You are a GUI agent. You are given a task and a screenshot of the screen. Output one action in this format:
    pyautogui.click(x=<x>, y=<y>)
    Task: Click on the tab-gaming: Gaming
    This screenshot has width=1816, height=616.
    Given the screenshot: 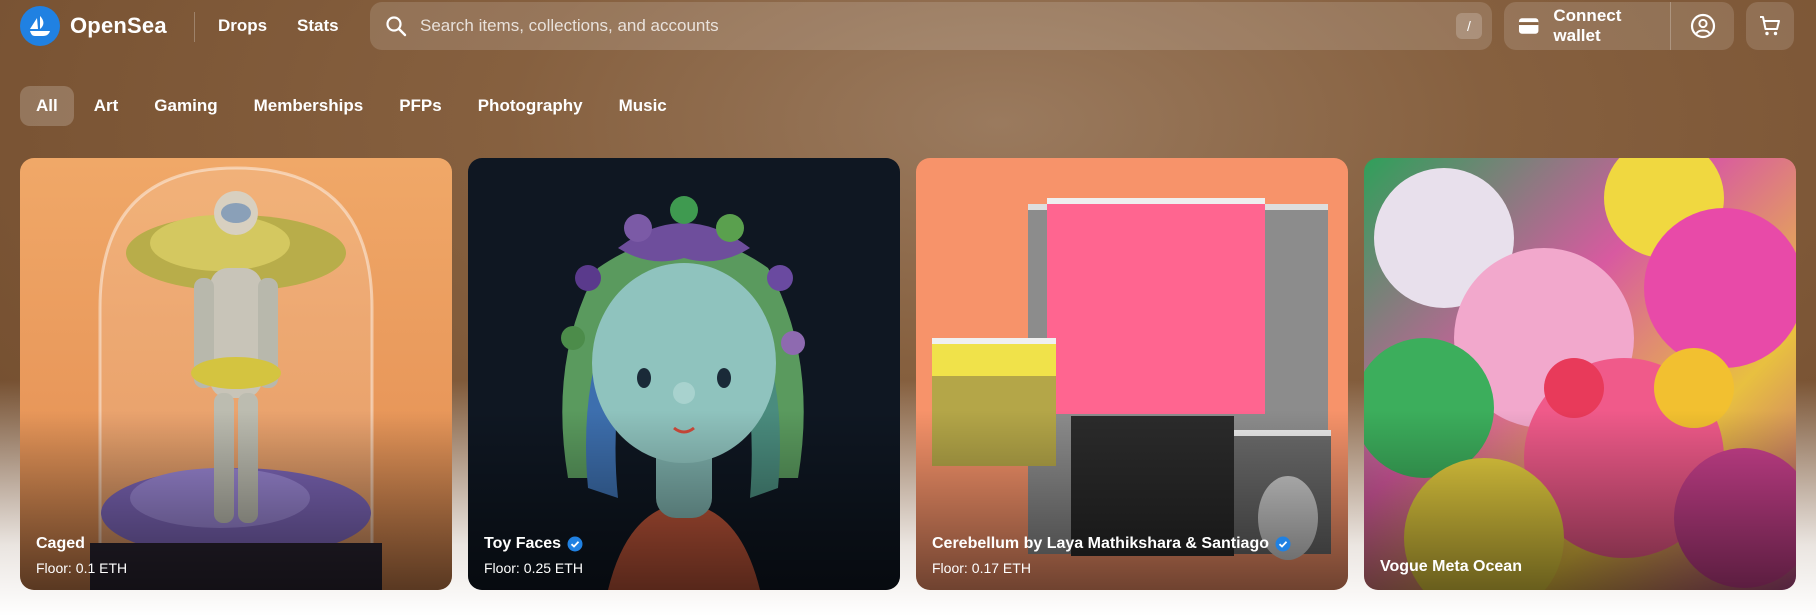 What is the action you would take?
    pyautogui.click(x=185, y=106)
    